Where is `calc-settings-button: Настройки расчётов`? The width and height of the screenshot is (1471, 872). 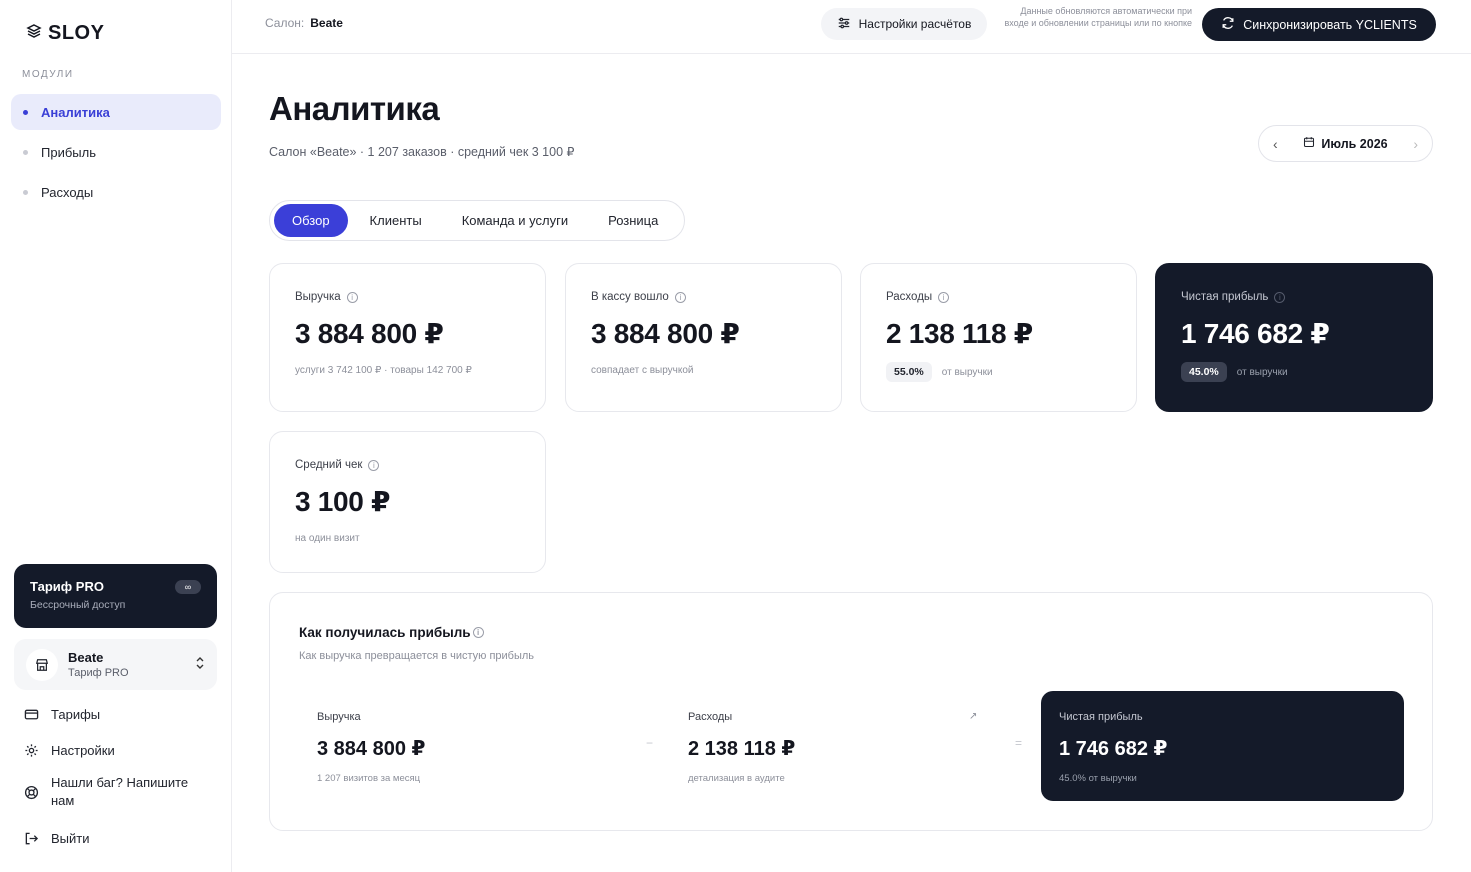
calc-settings-button: Настройки расчётов is located at coordinates (904, 24).